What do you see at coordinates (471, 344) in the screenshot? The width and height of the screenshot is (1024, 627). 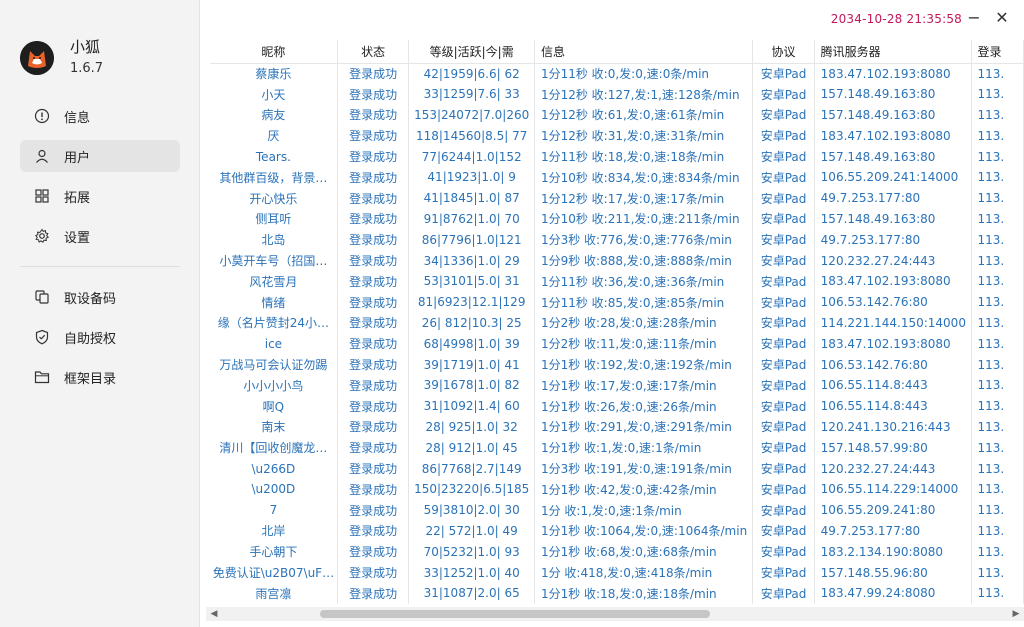 I see `cell-level: 68|4998|1.0| 39` at bounding box center [471, 344].